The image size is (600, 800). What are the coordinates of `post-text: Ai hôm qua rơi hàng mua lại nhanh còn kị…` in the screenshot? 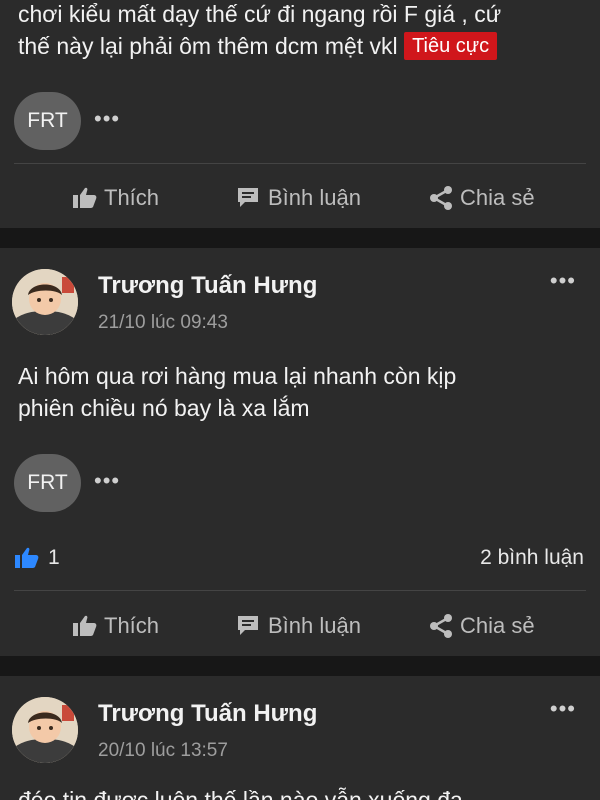 It's located at (297, 392).